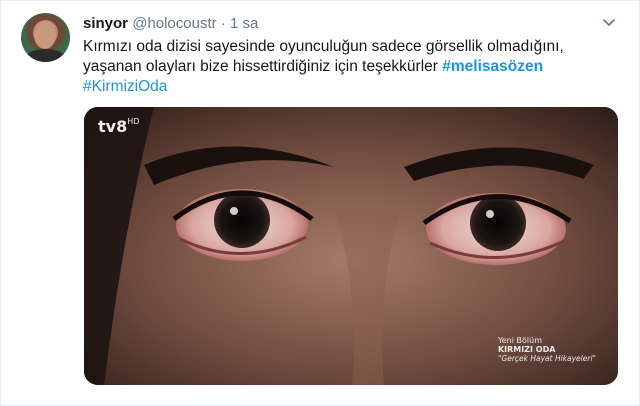  I want to click on channel-logo: tv8HD, so click(119, 126).